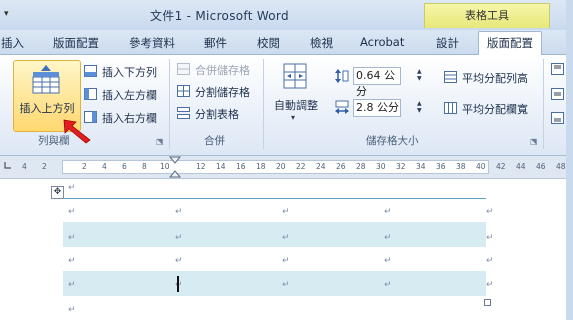 This screenshot has width=573, height=320. I want to click on tab-design: 設計, so click(447, 43).